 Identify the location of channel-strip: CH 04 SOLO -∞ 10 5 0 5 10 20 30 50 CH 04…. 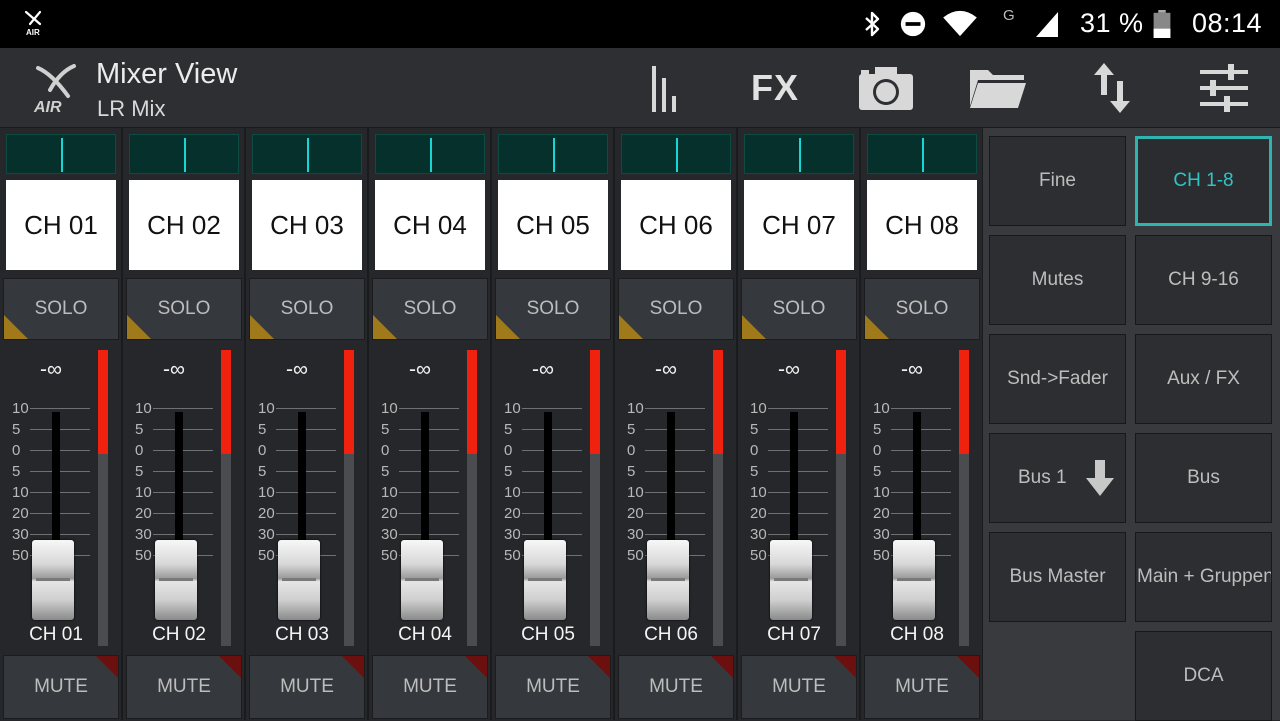
(430, 424).